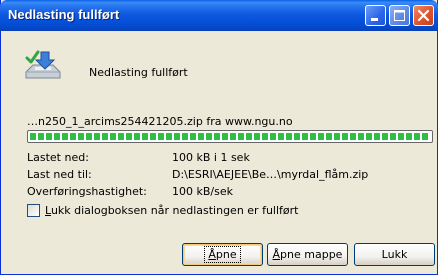 The width and height of the screenshot is (438, 275). I want to click on transfer-rate-label: Overføringshastighet:, so click(87, 191).